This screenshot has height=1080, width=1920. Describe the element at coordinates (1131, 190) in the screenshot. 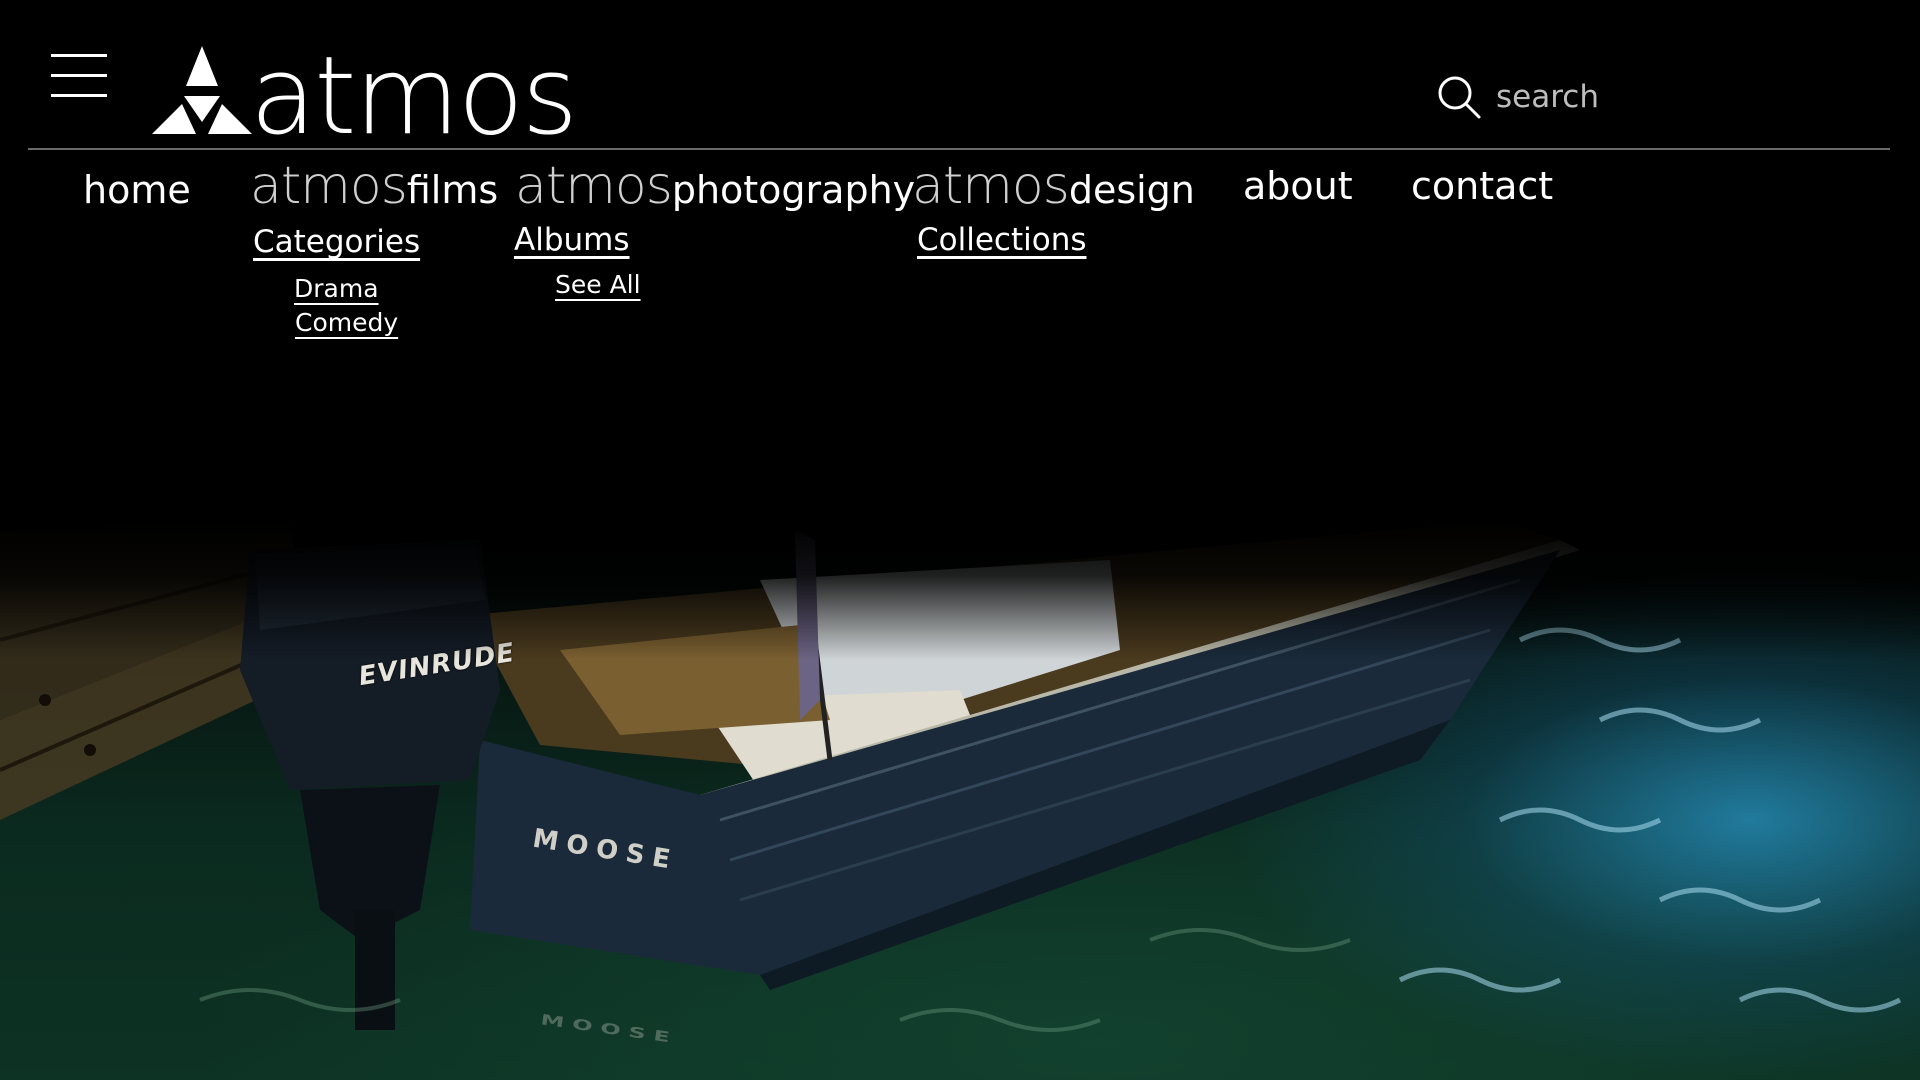

I see `nav-brand-suffix: design` at that location.